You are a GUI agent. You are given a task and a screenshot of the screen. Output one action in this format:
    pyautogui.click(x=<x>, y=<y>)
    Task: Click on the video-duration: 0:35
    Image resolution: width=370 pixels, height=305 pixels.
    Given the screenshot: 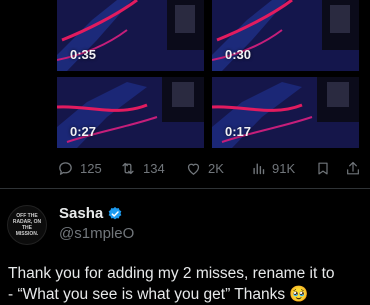 What is the action you would take?
    pyautogui.click(x=83, y=54)
    